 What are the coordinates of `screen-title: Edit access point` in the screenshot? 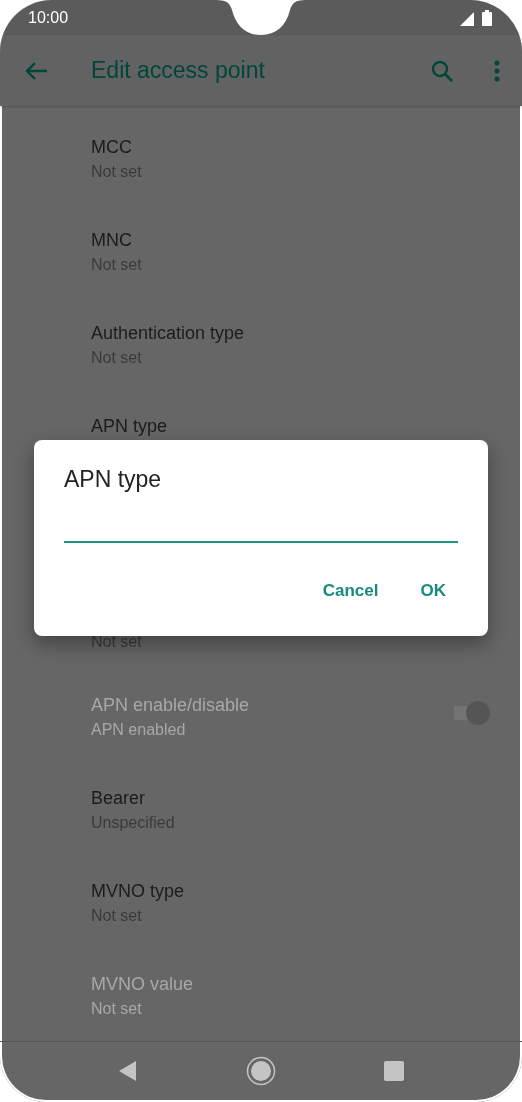 It's located at (178, 70).